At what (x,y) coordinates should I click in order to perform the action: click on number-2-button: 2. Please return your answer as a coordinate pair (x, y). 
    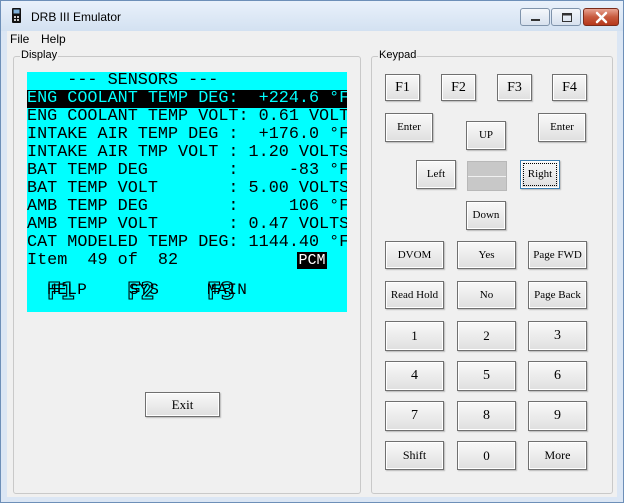
    Looking at the image, I should click on (486, 336).